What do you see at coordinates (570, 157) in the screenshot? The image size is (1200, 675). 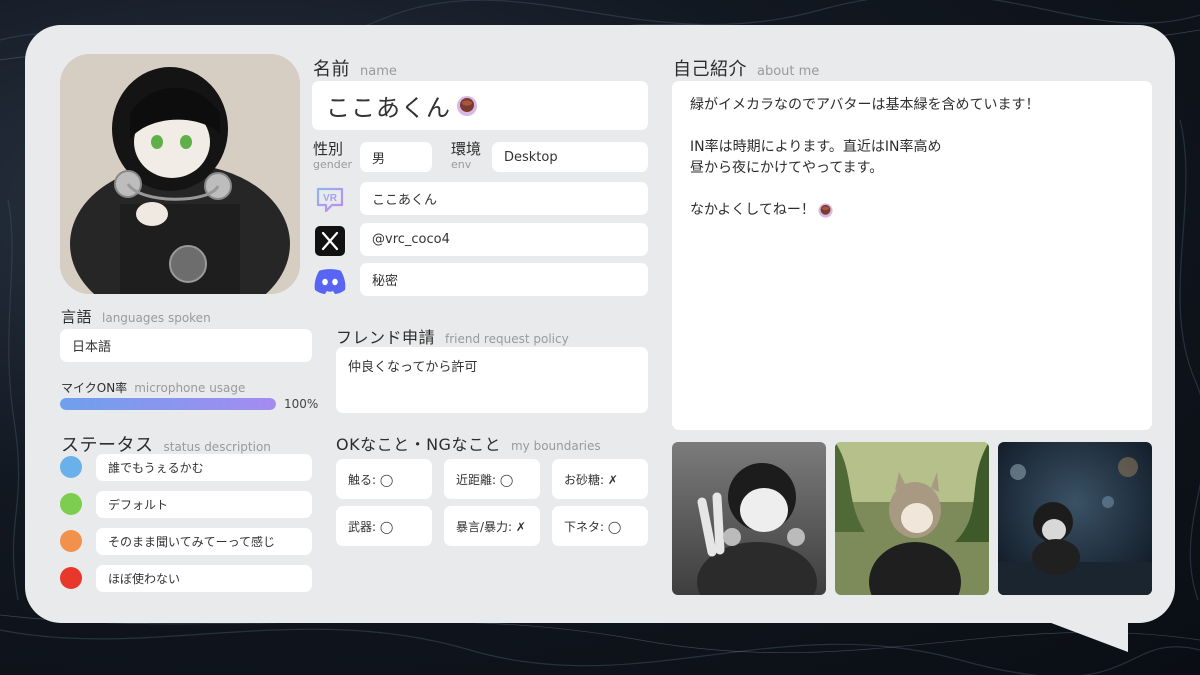 I see `env-field: Desktop` at bounding box center [570, 157].